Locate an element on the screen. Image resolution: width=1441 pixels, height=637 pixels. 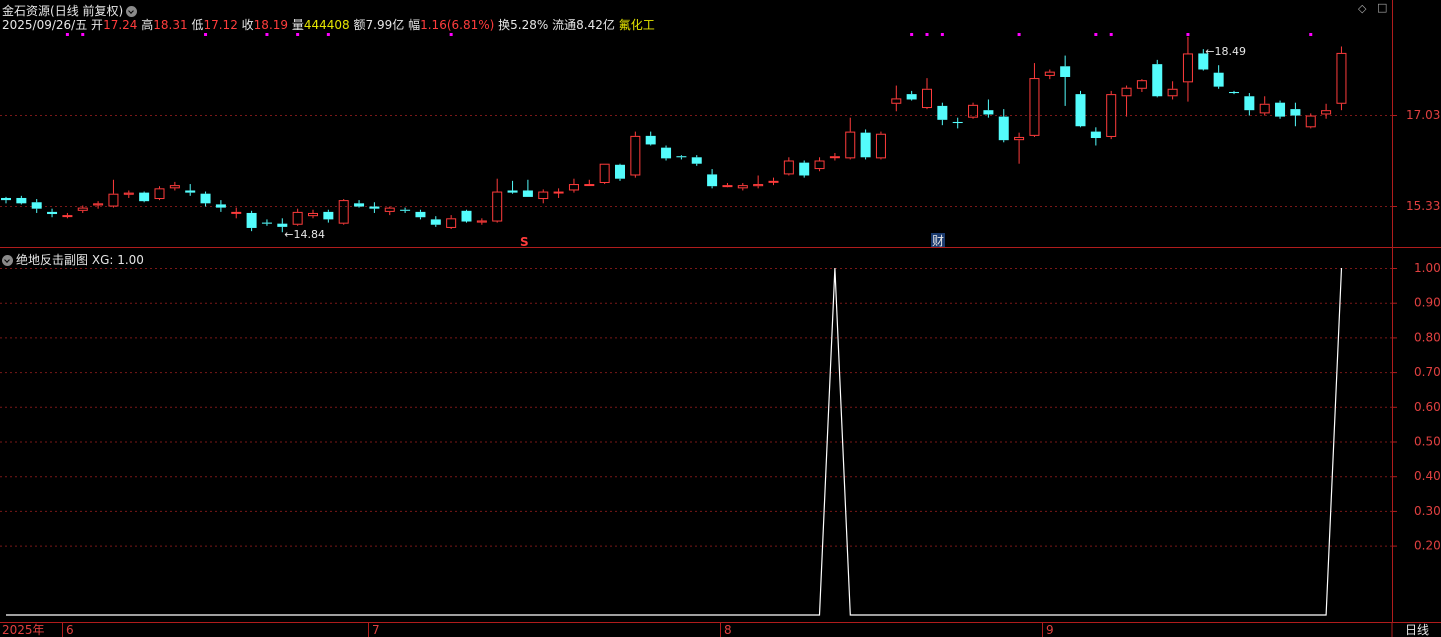
date-tick-label: 8 is located at coordinates (728, 630).